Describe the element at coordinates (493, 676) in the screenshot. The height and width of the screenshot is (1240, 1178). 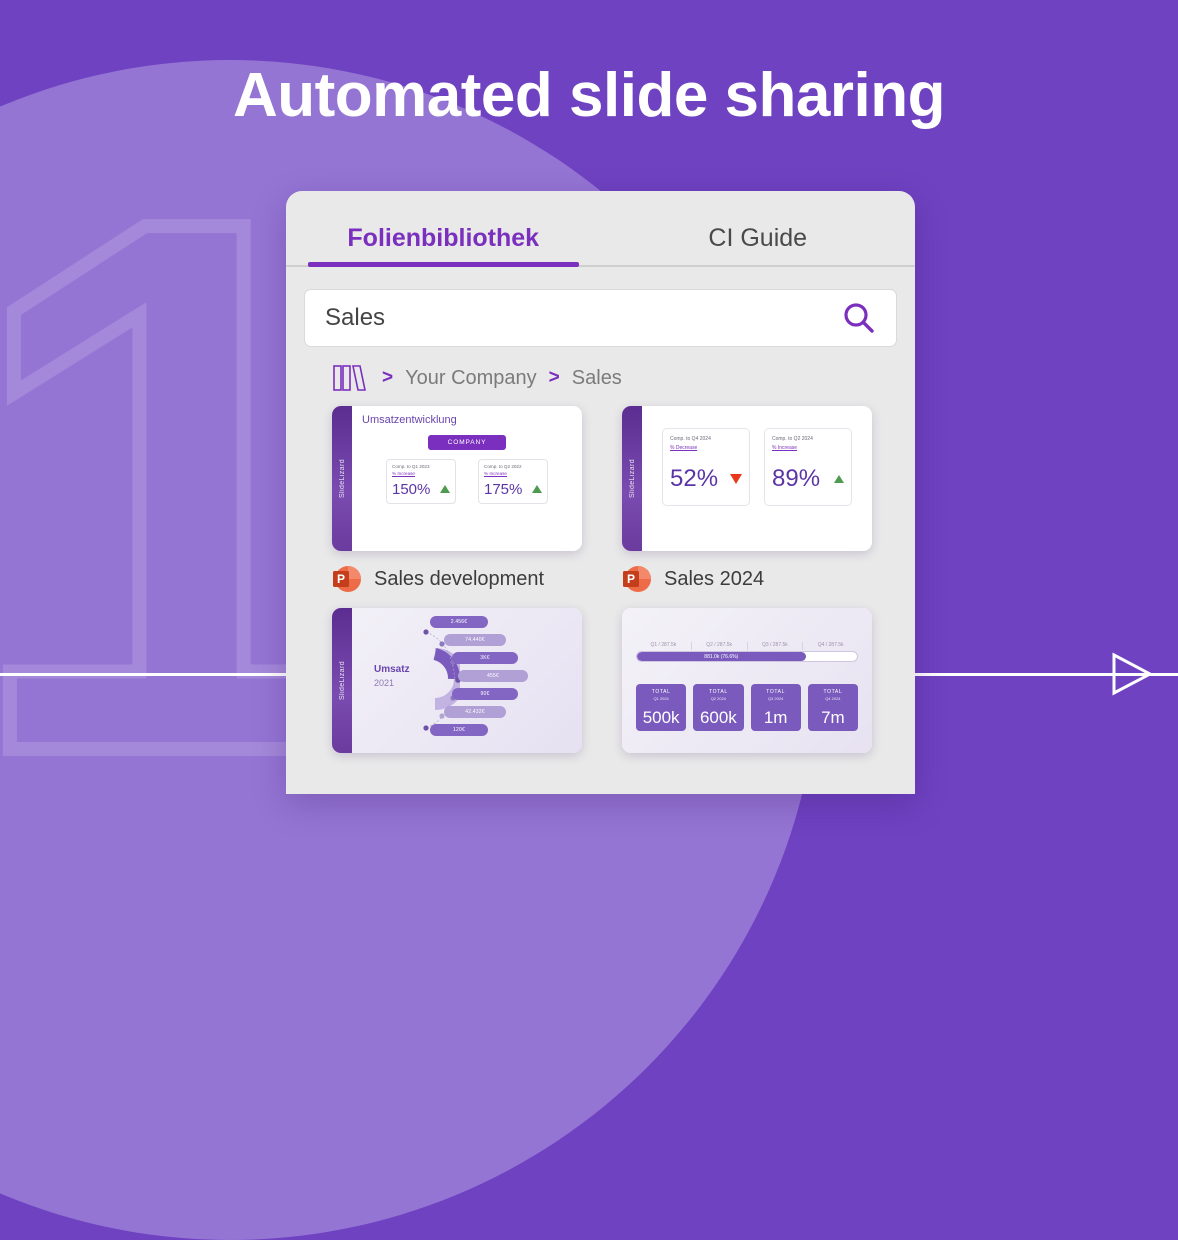
I see `chart-pill: 455€` at that location.